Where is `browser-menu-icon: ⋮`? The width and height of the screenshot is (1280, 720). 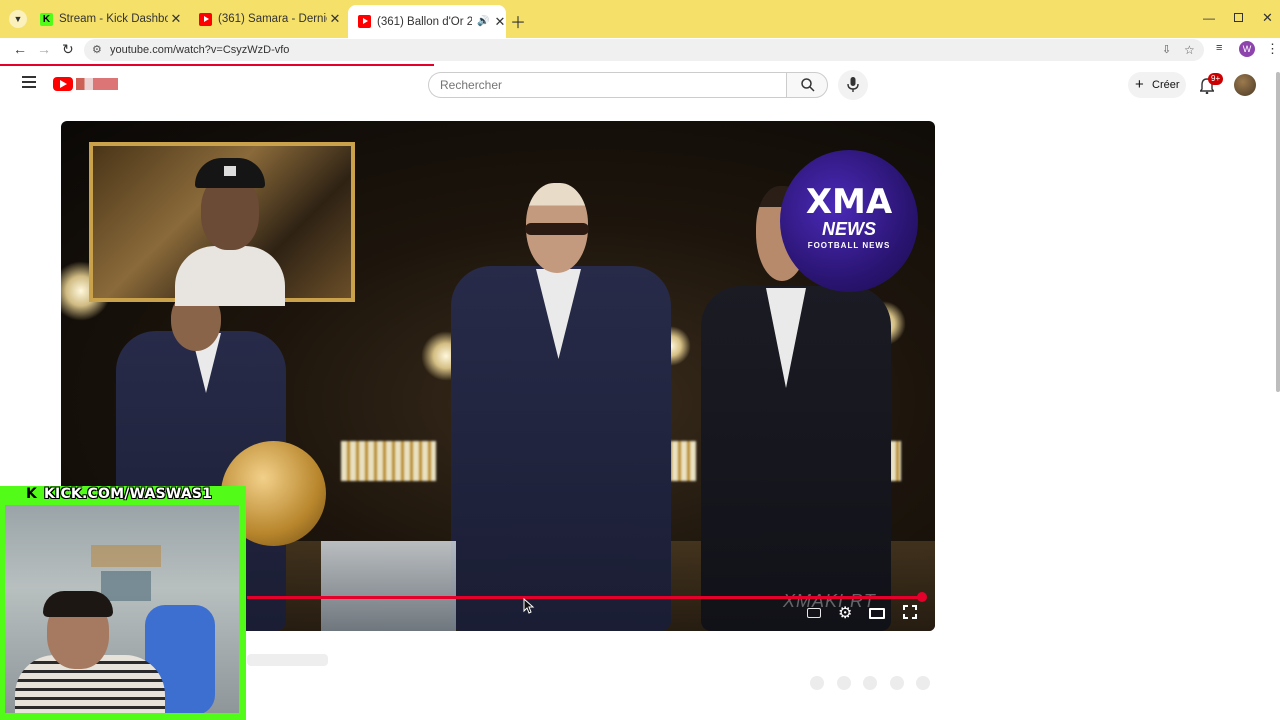
browser-menu-icon: ⋮ is located at coordinates (1272, 49).